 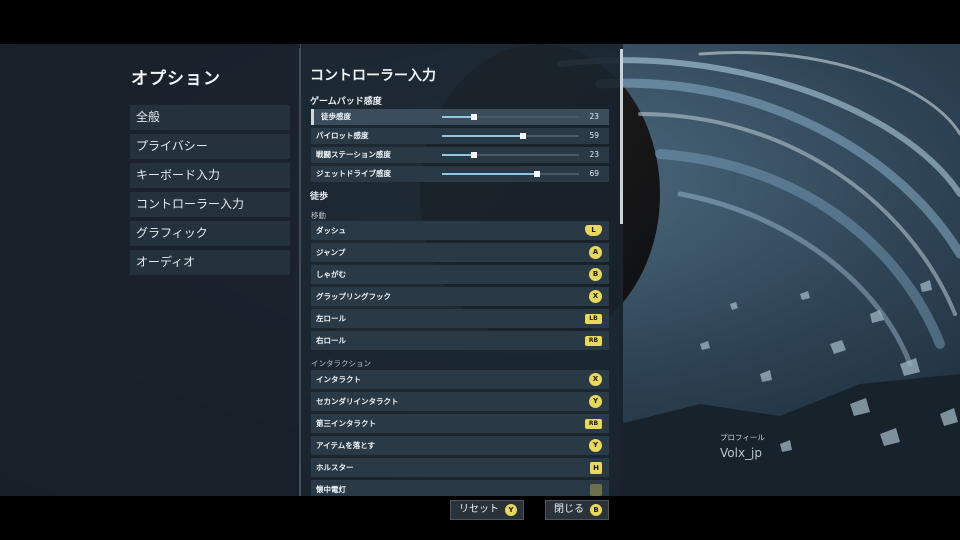 I want to click on bind-row-dash: ダッシュ L, so click(x=460, y=230).